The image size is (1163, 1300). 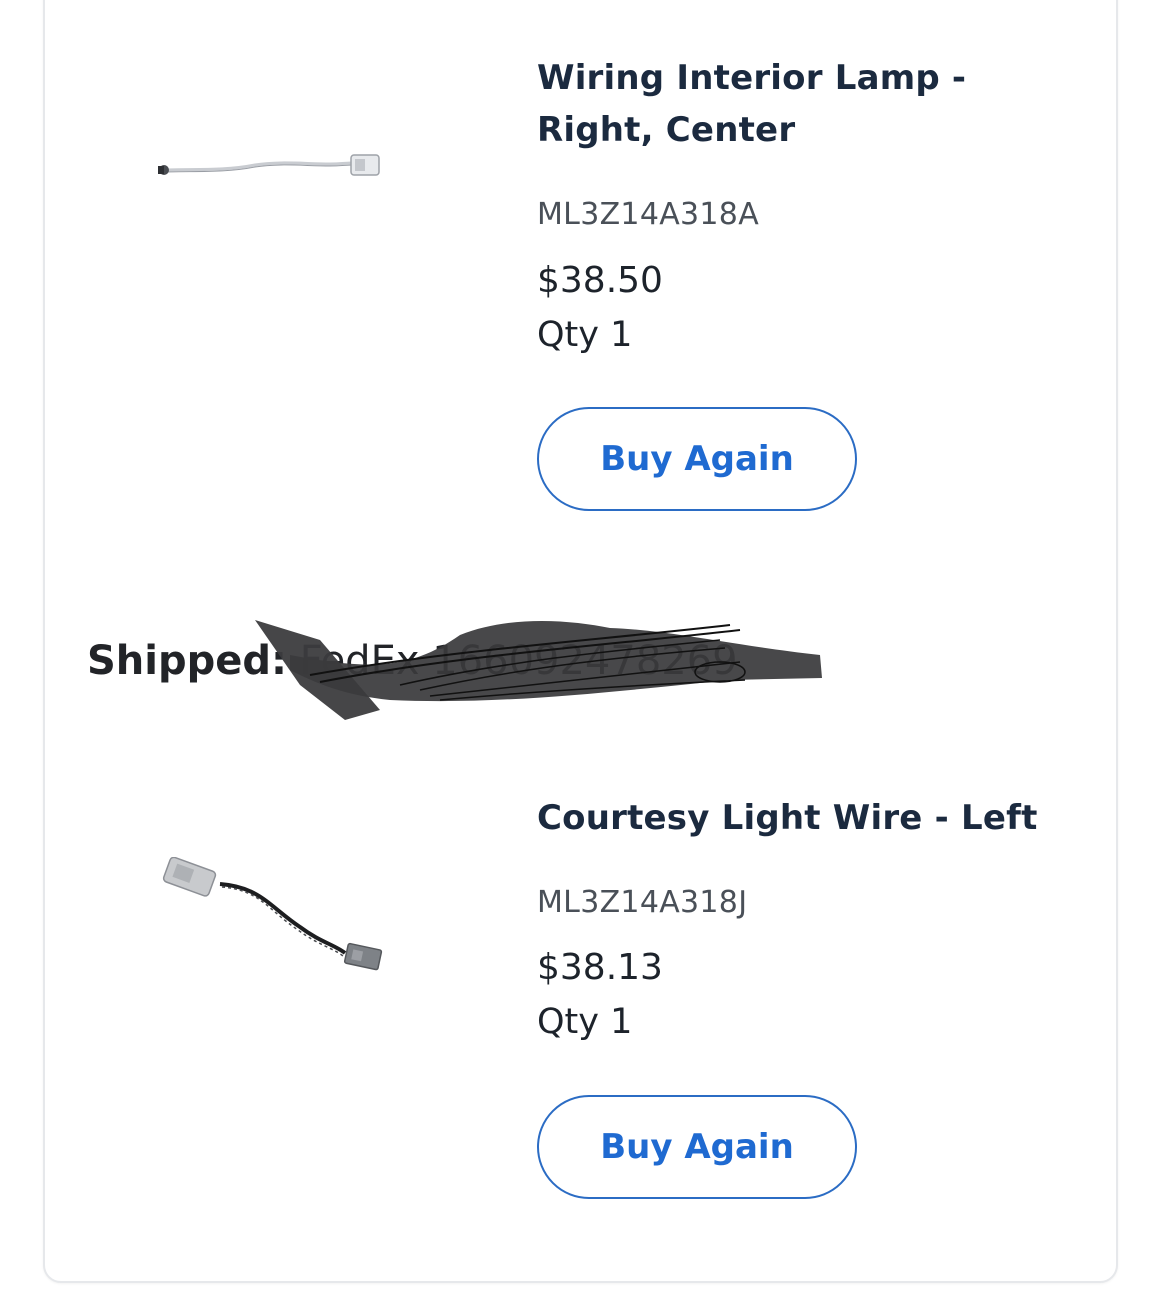 I want to click on item-title: Courtesy Light Wire - Left, so click(x=797, y=818).